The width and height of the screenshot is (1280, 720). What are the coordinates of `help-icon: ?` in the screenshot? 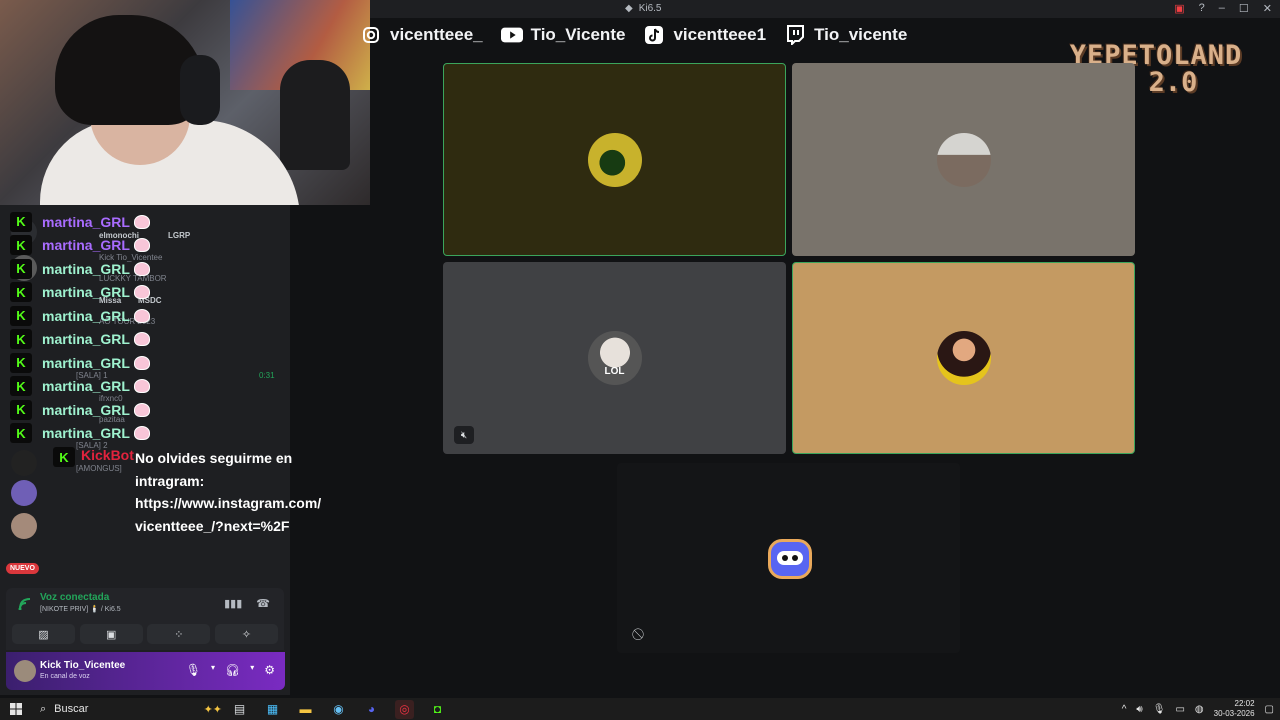 It's located at (1202, 8).